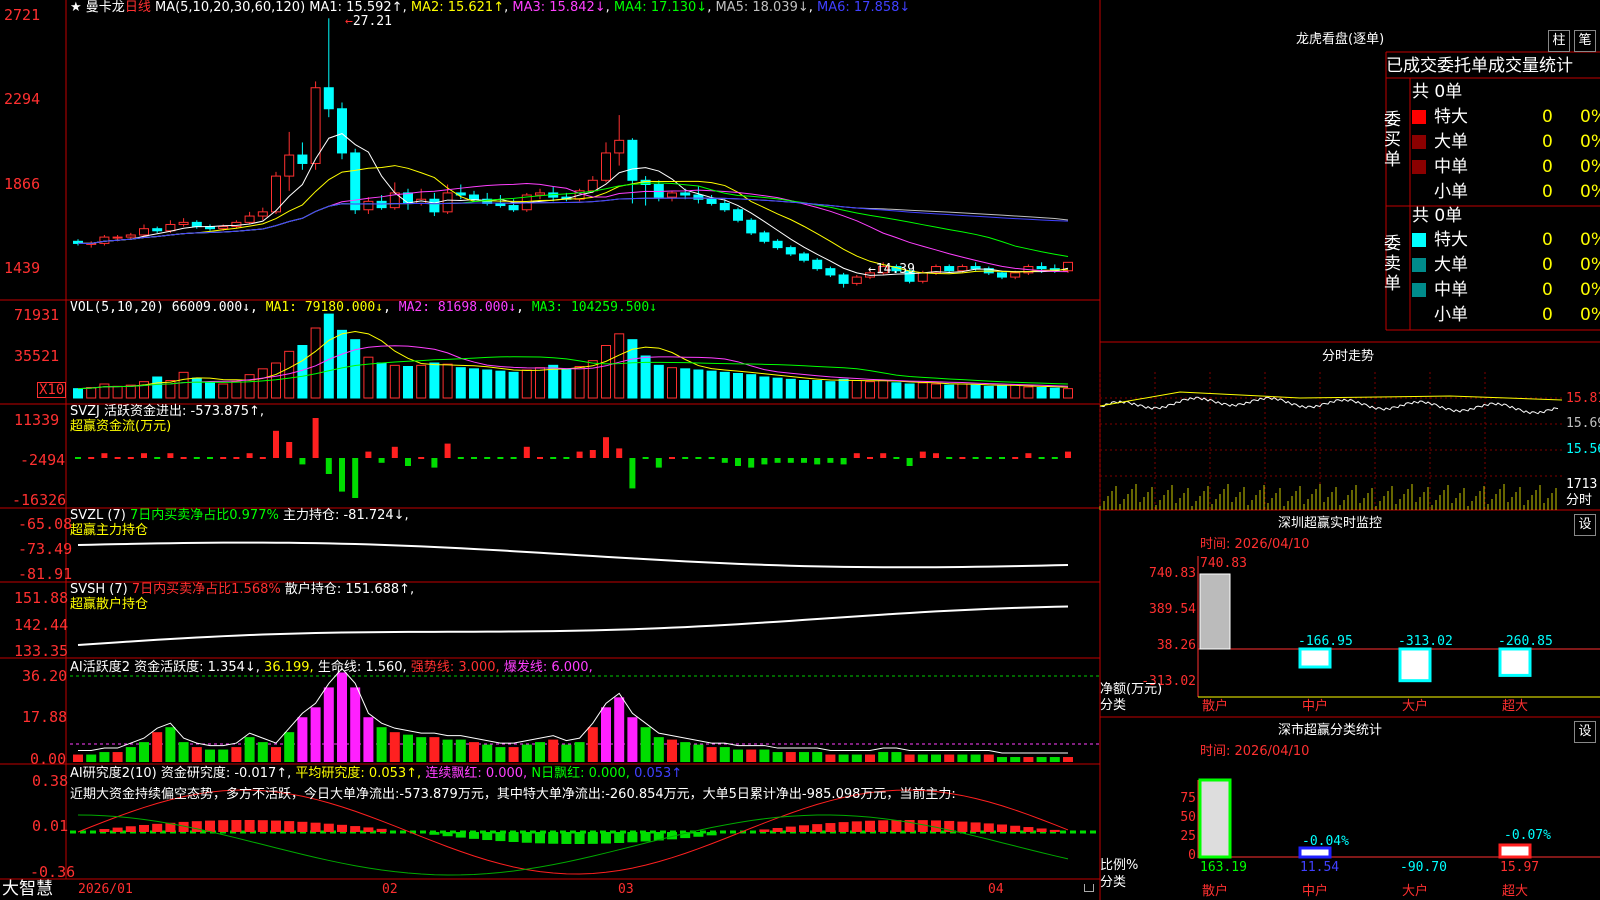 The height and width of the screenshot is (900, 1600). What do you see at coordinates (1089, 888) in the screenshot?
I see `lock-icon` at bounding box center [1089, 888].